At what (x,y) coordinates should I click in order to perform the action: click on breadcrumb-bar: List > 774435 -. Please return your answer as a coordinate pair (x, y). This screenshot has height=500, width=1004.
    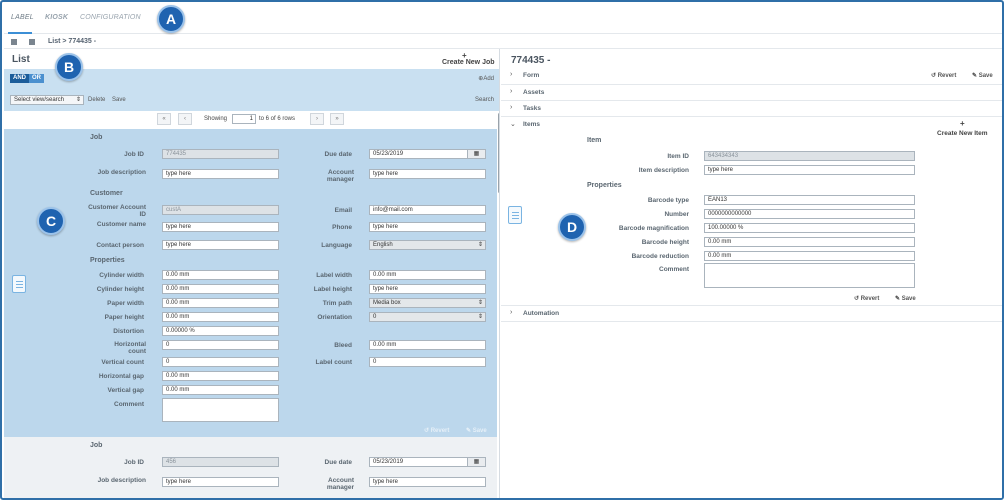
    Looking at the image, I should click on (503, 42).